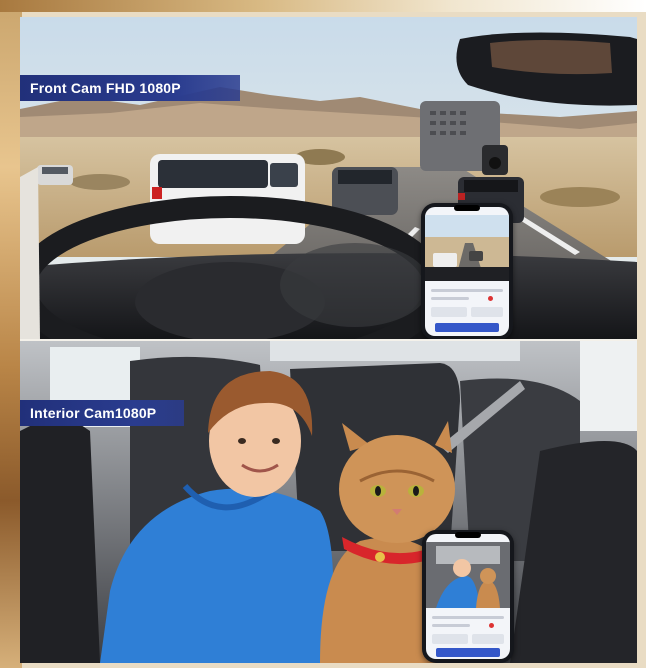 Image resolution: width=646 pixels, height=668 pixels. I want to click on left-edge-background, so click(11, 334).